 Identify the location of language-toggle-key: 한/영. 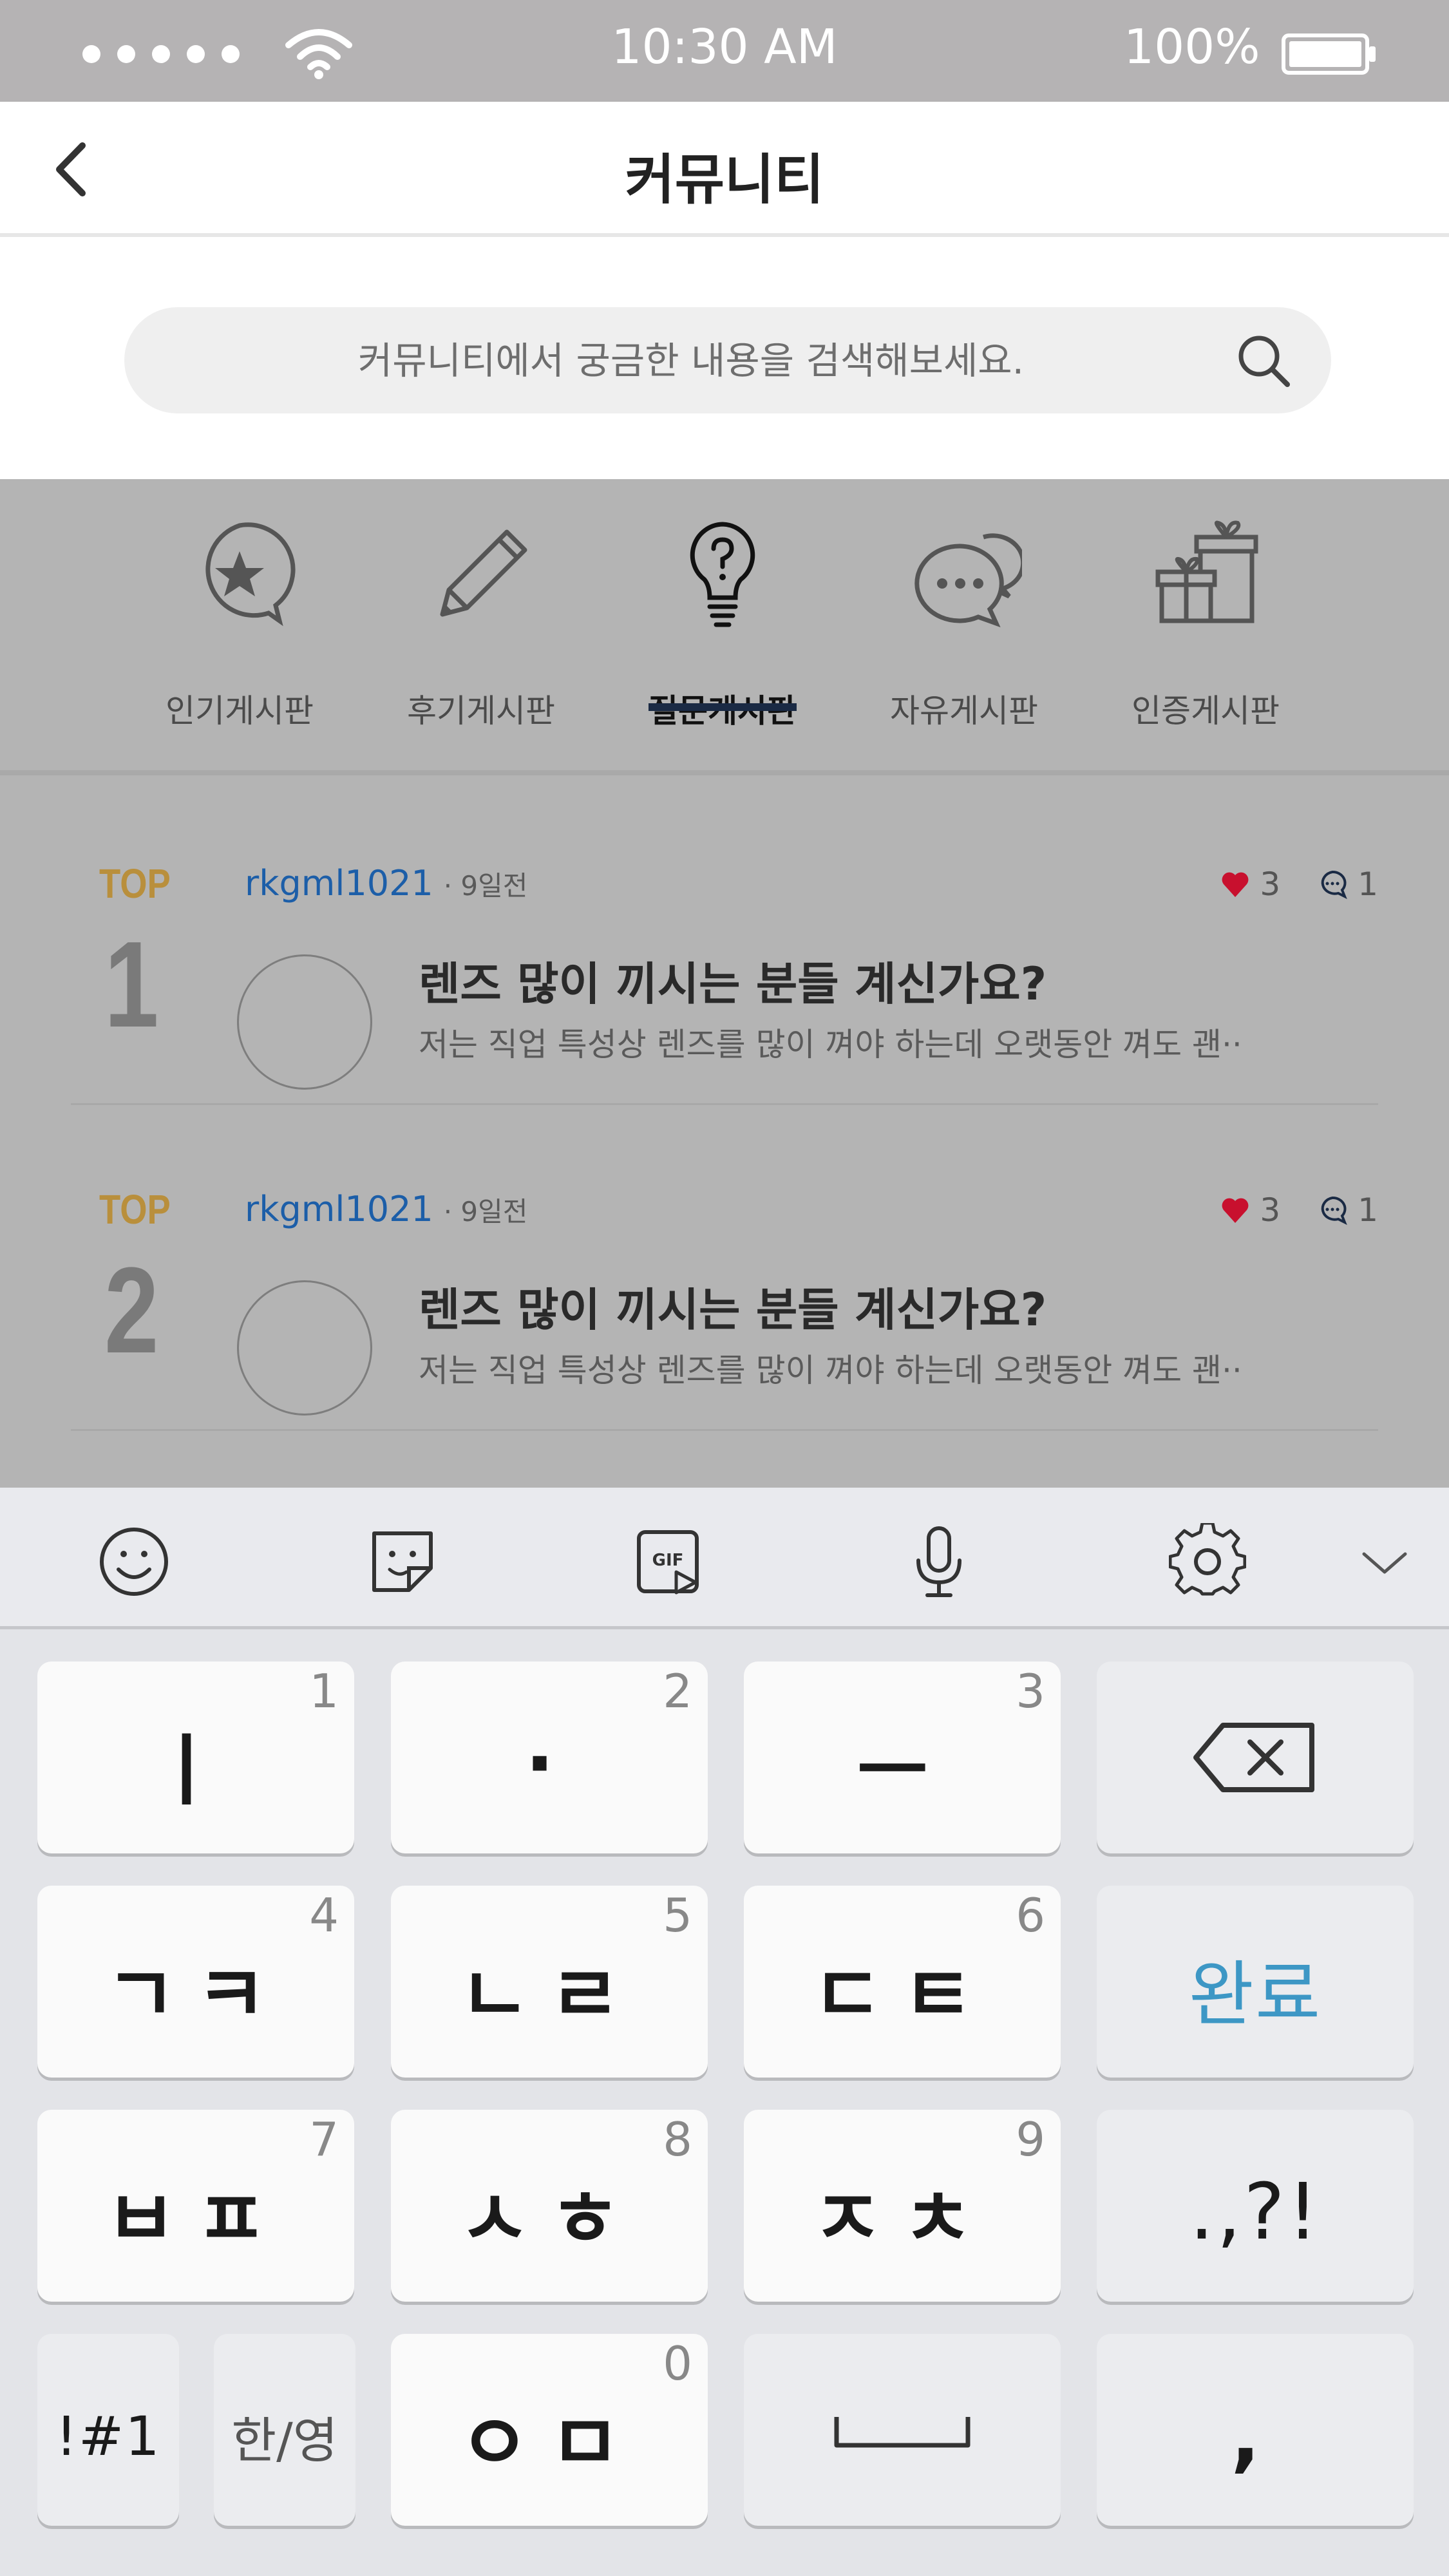
(285, 2430).